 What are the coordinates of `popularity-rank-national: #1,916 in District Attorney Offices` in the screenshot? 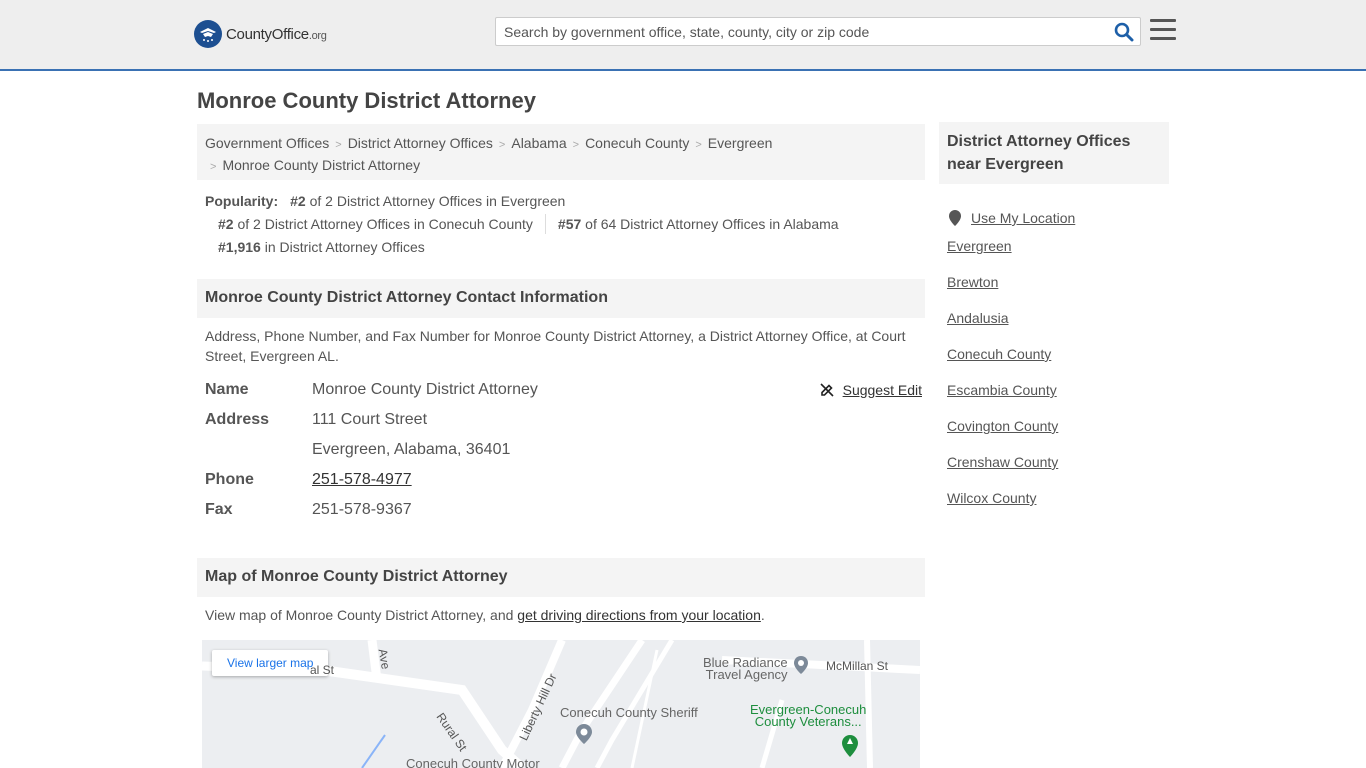 It's located at (321, 247).